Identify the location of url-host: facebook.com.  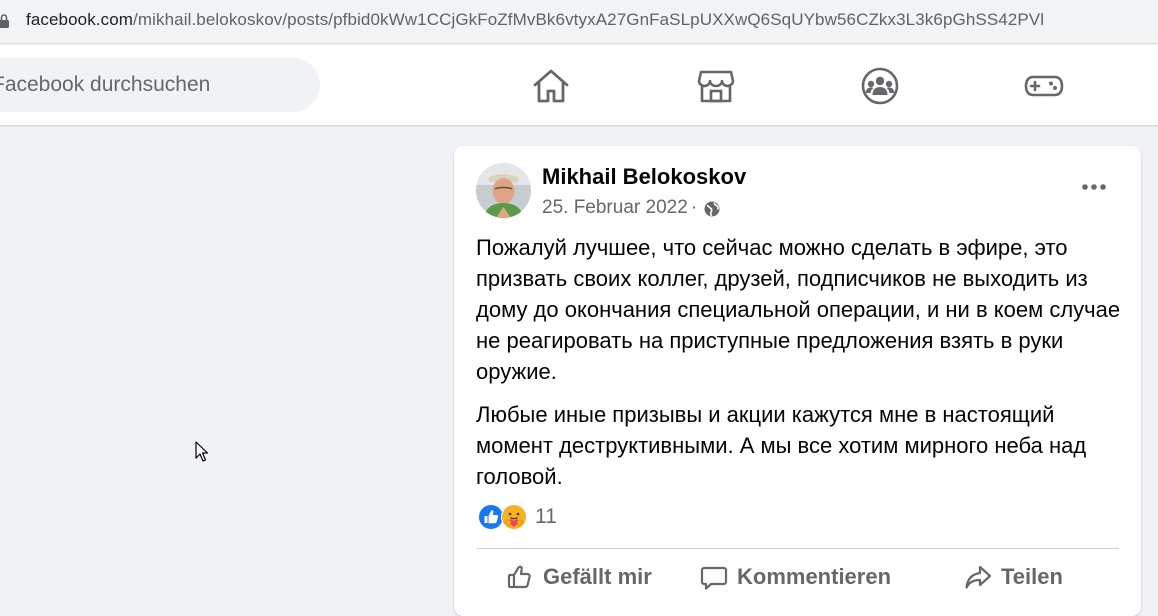
(80, 19).